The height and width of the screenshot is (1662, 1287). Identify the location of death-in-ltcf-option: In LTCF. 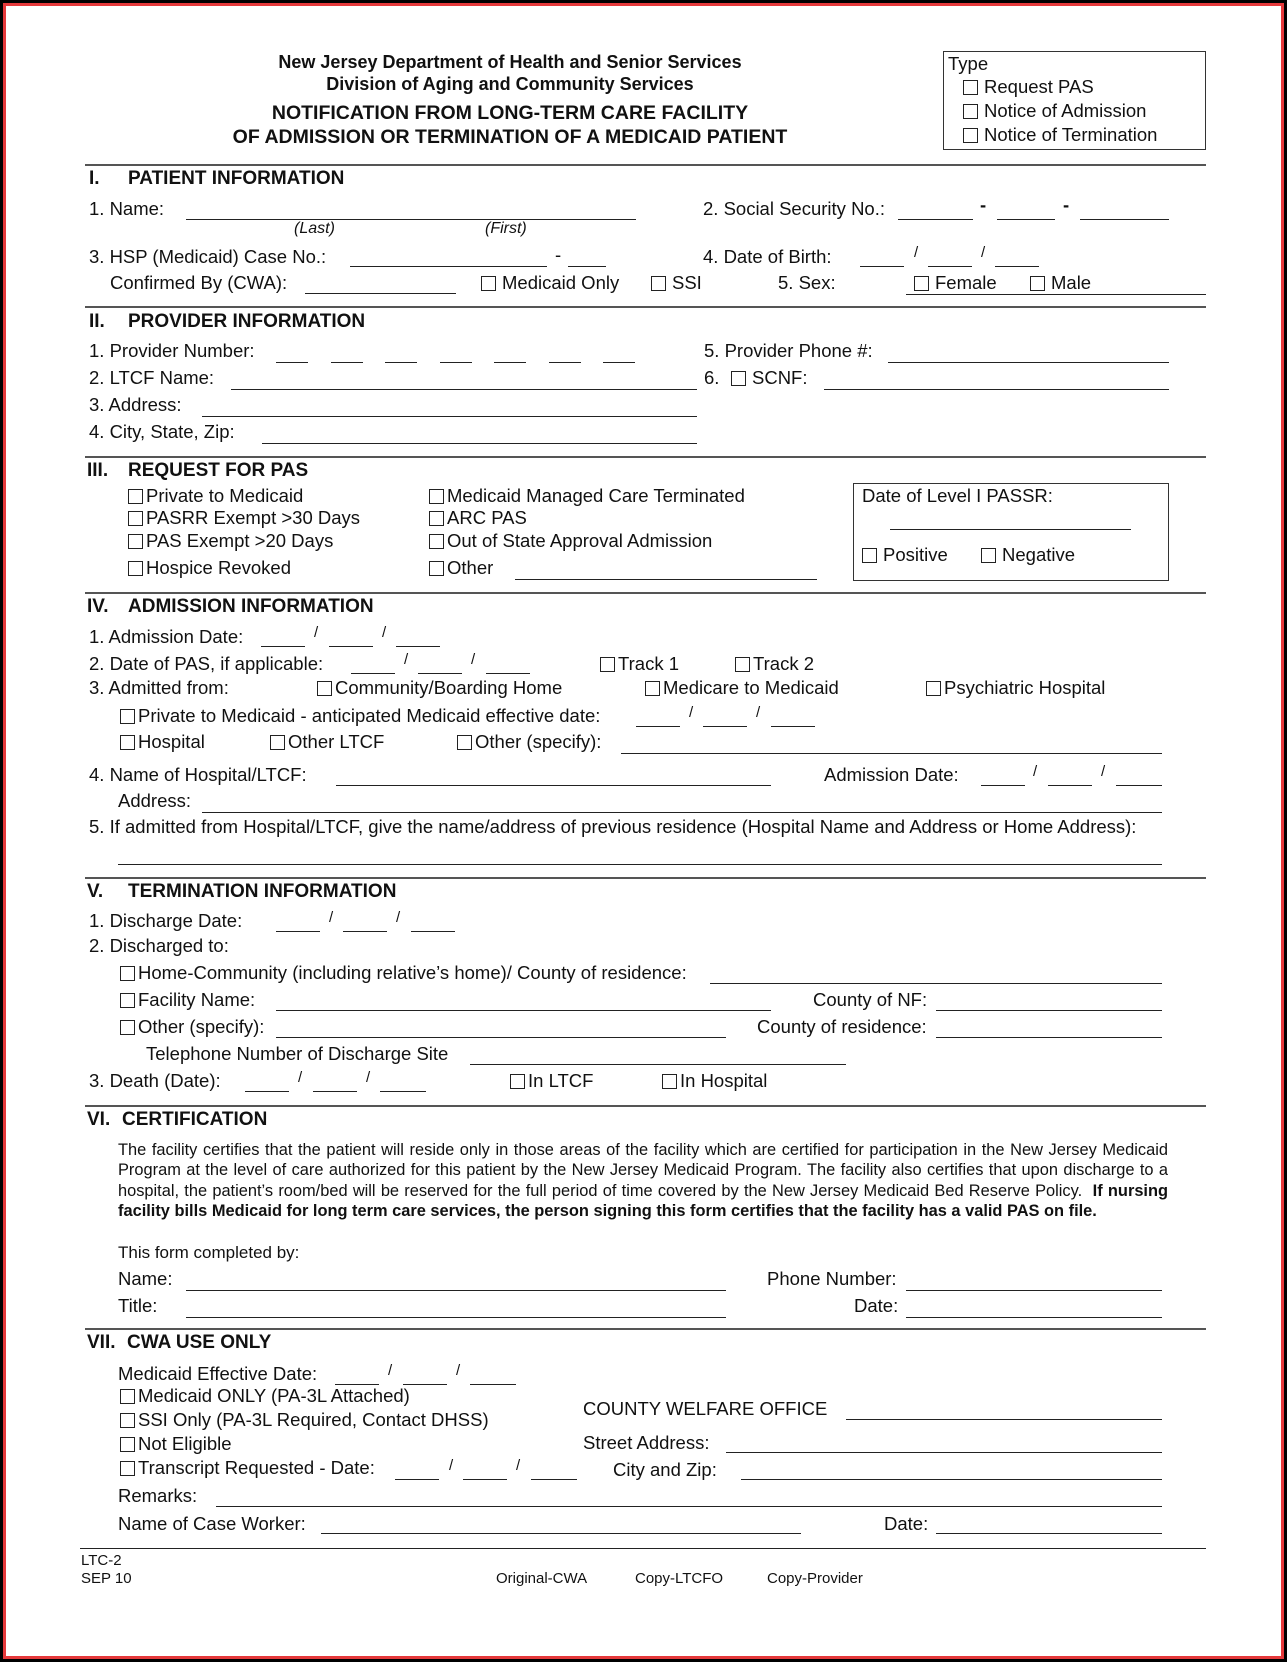
(551, 1081).